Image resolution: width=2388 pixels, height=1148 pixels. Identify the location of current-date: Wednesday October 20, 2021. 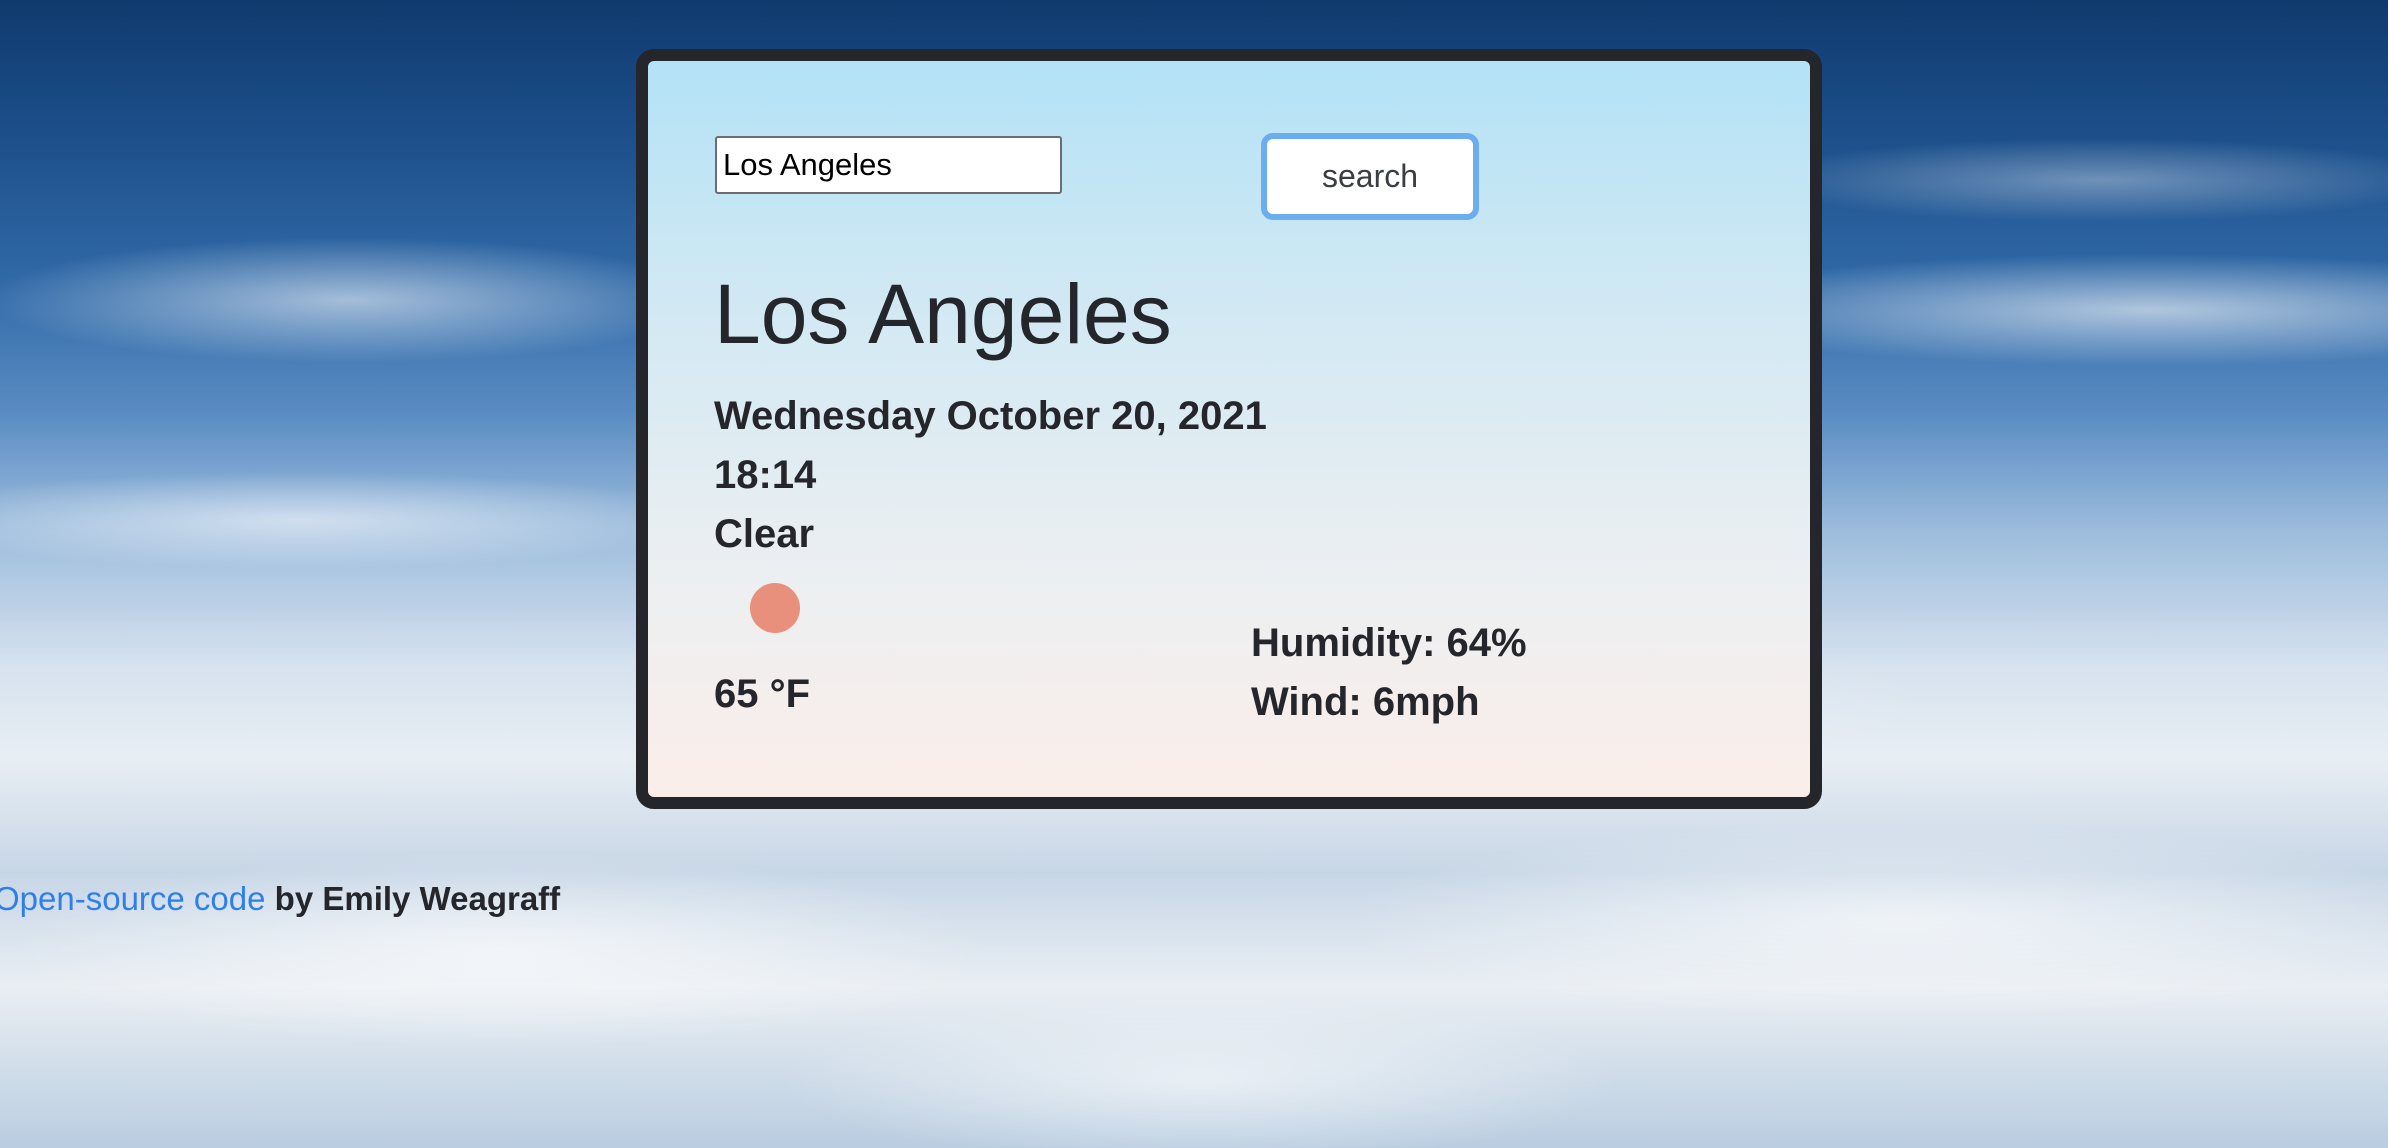
(990, 416).